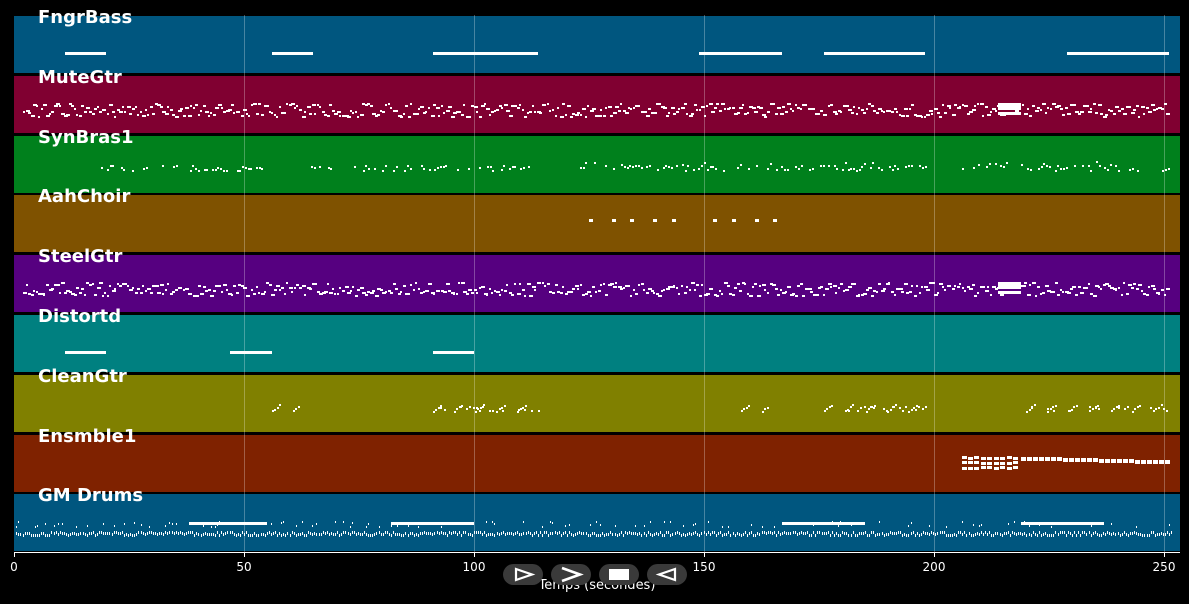 Image resolution: width=1189 pixels, height=604 pixels. I want to click on track-distortd, so click(597, 343).